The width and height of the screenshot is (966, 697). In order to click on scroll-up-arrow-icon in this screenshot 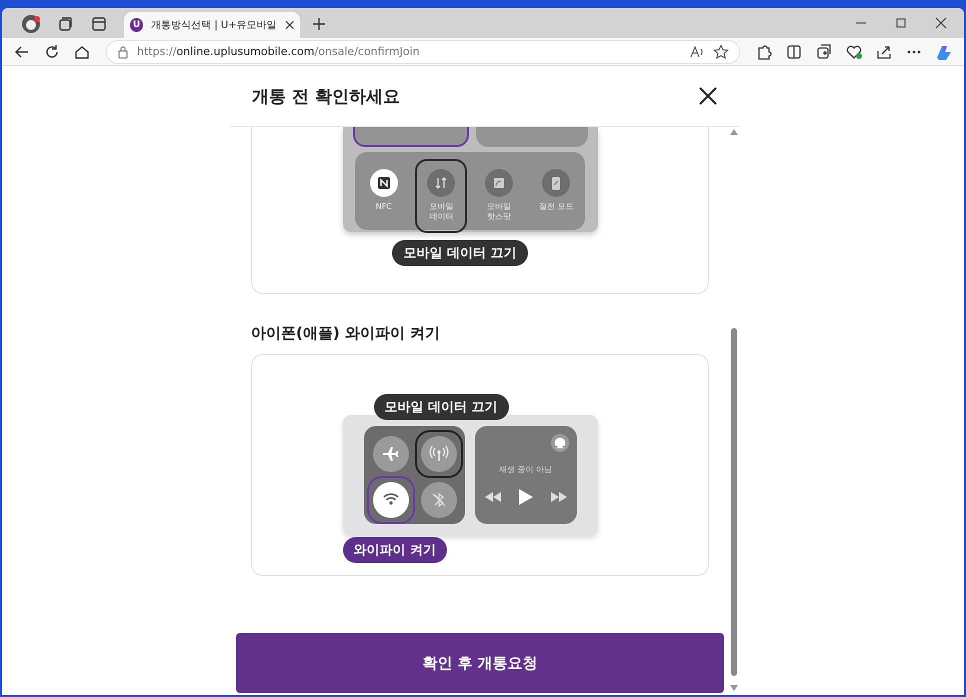, I will do `click(734, 132)`.